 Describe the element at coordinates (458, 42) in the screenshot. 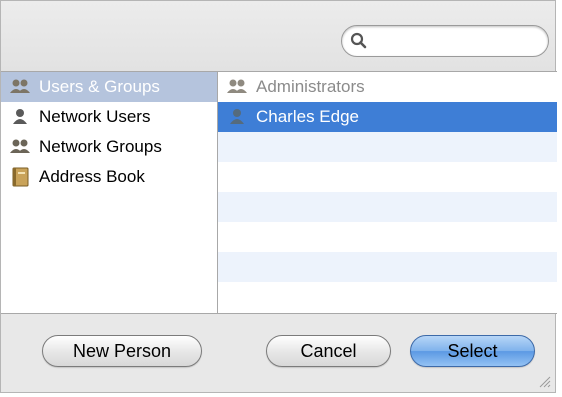

I see `search-input` at that location.